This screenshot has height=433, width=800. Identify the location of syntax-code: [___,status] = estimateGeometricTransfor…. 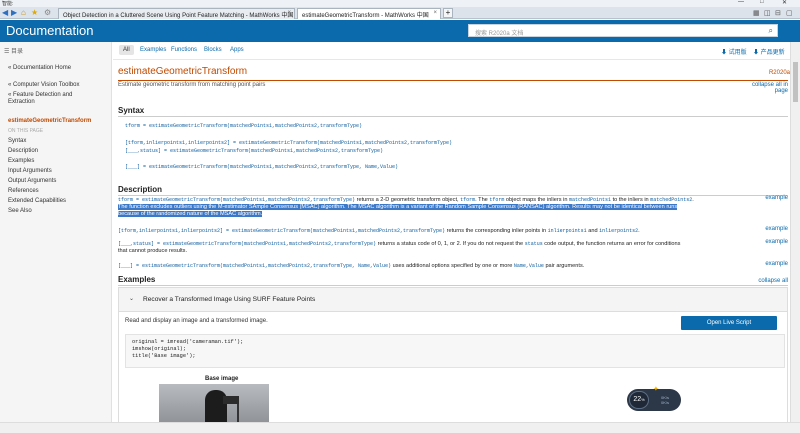
(247, 244).